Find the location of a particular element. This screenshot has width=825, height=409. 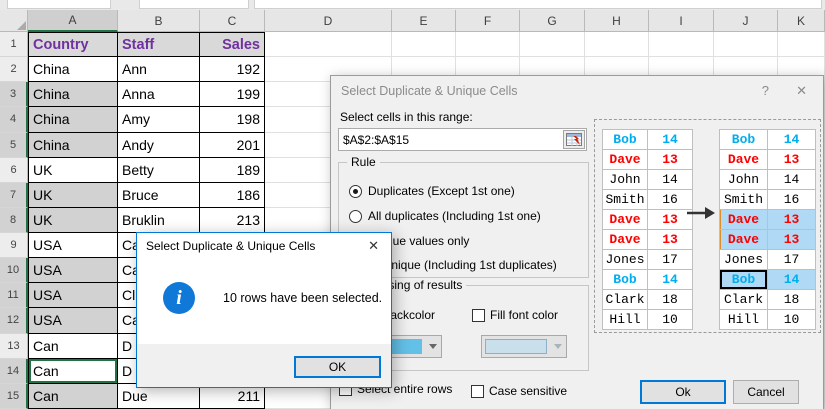

row-header-6: 6 is located at coordinates (14, 170).